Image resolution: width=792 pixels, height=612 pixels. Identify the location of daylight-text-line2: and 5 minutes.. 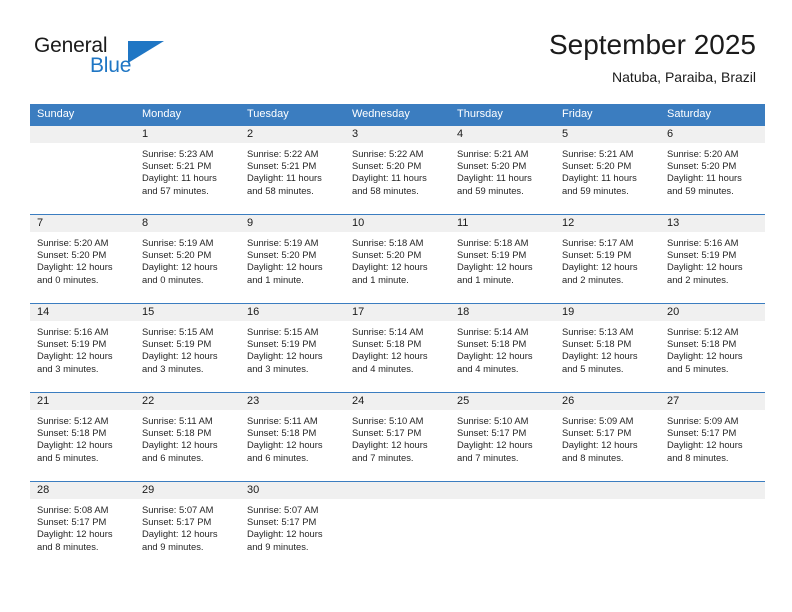
(593, 368).